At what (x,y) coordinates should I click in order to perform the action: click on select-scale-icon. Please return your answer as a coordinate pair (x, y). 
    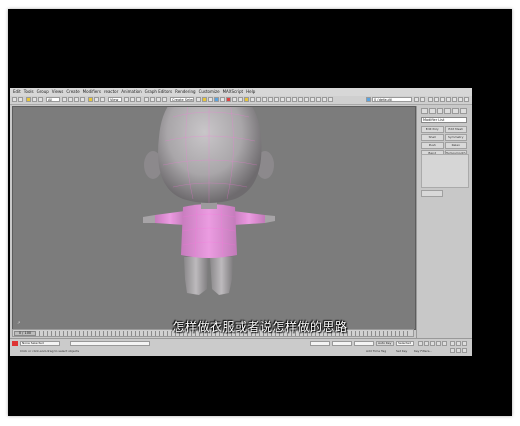
    Looking at the image, I should click on (102, 99).